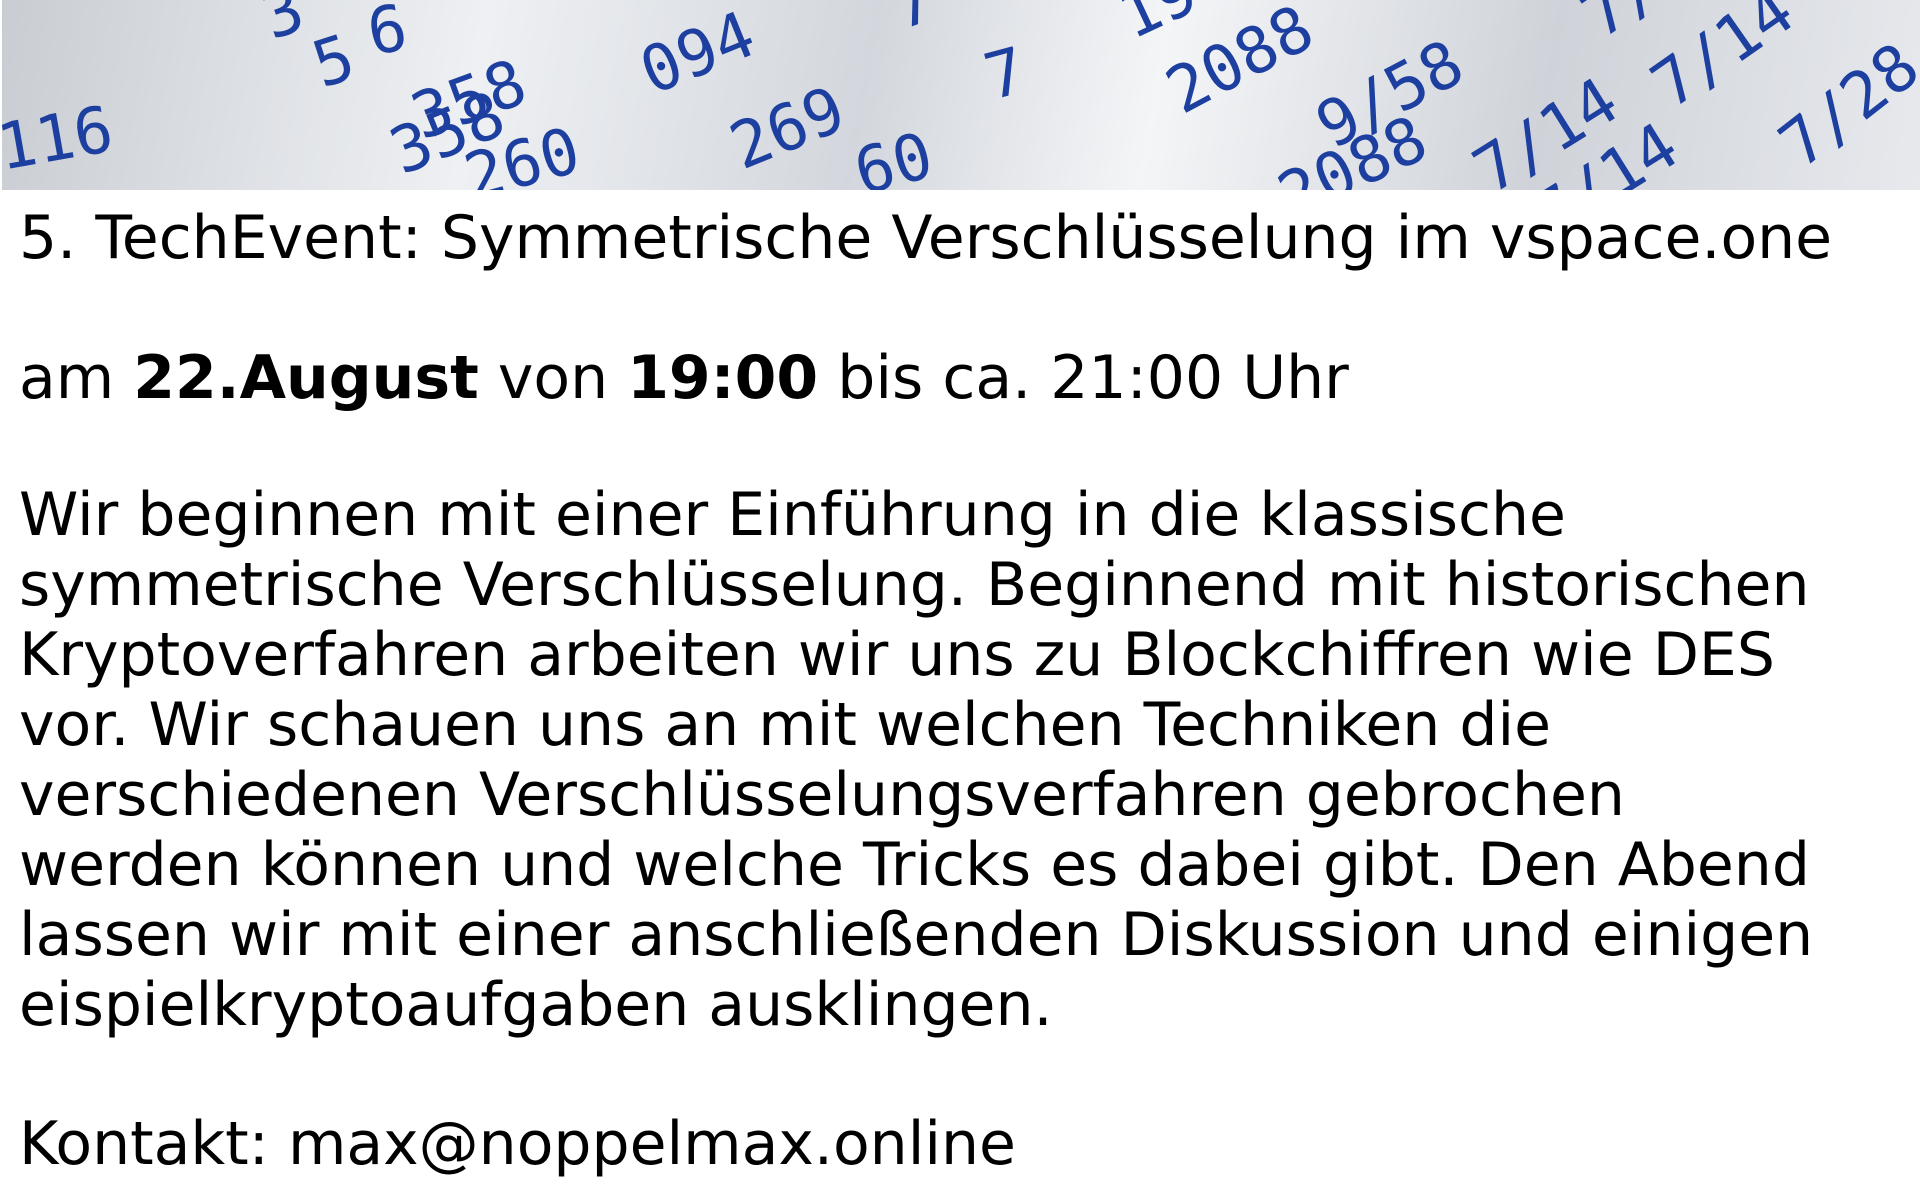  Describe the element at coordinates (387, 35) in the screenshot. I see `handwritten-glyph: 6` at that location.